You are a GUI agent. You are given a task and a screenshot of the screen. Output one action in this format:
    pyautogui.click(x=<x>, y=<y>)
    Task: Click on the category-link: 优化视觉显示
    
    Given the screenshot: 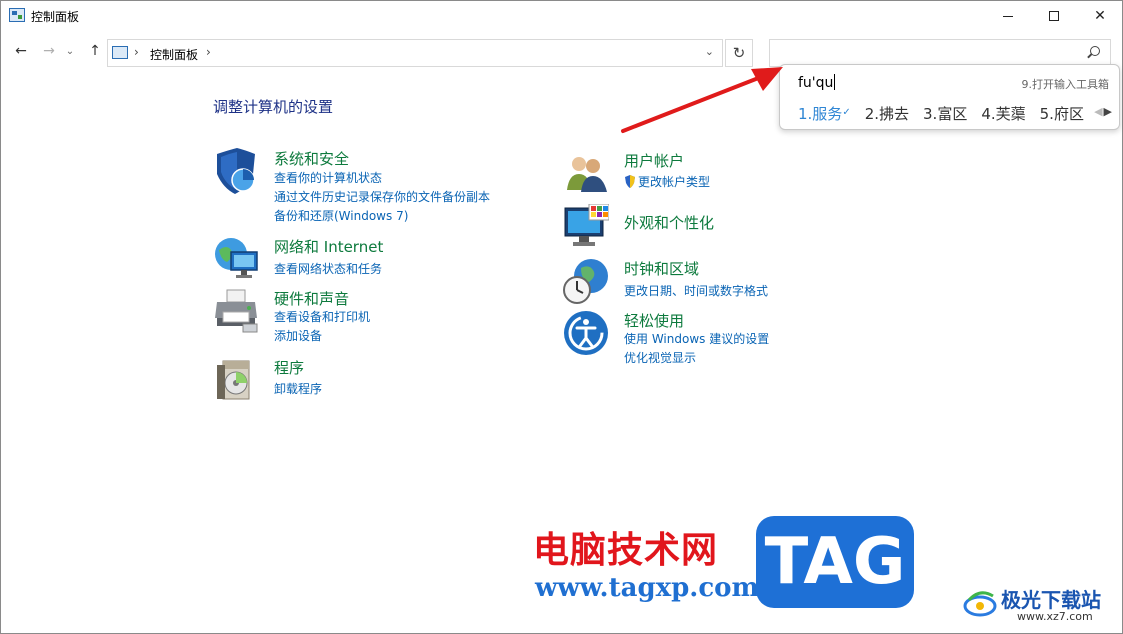 What is the action you would take?
    pyautogui.click(x=660, y=357)
    